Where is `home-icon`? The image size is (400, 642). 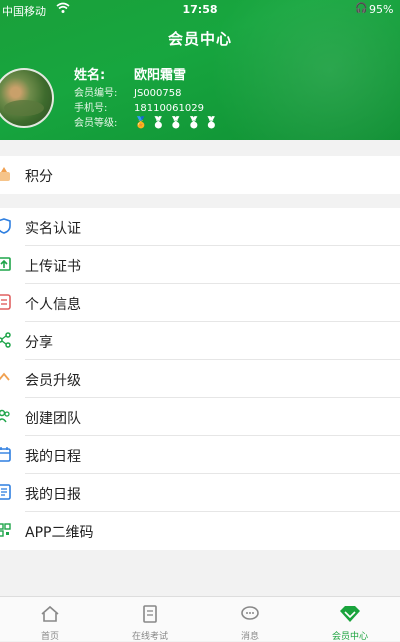 home-icon is located at coordinates (50, 616).